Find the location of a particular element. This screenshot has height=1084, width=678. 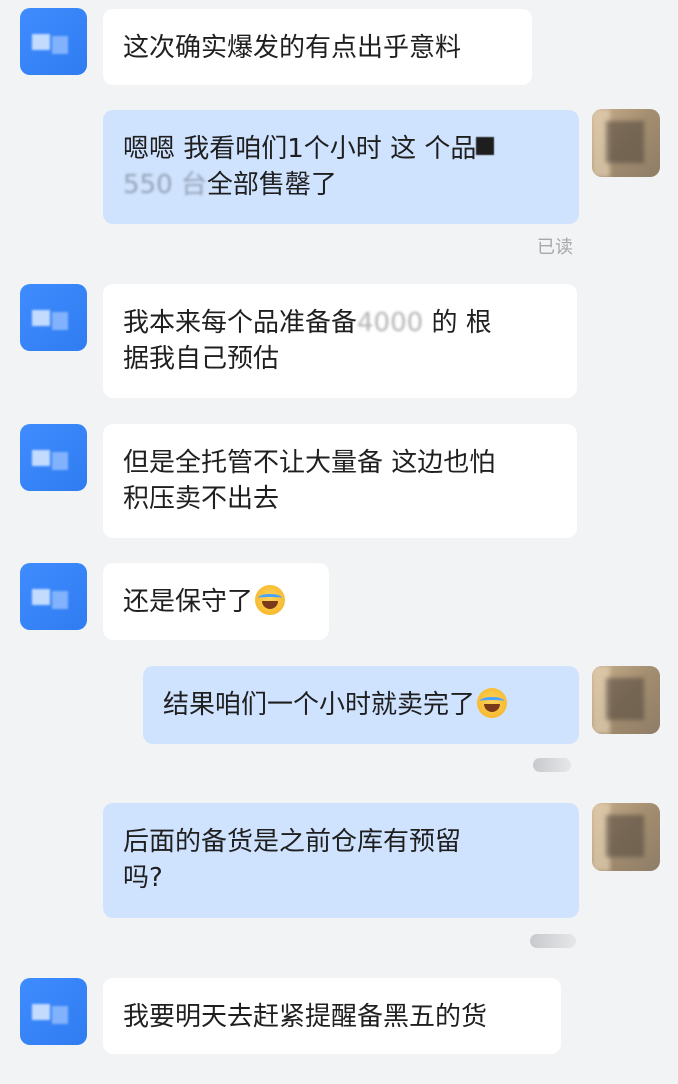

blurred-text: 4000 is located at coordinates (390, 323).